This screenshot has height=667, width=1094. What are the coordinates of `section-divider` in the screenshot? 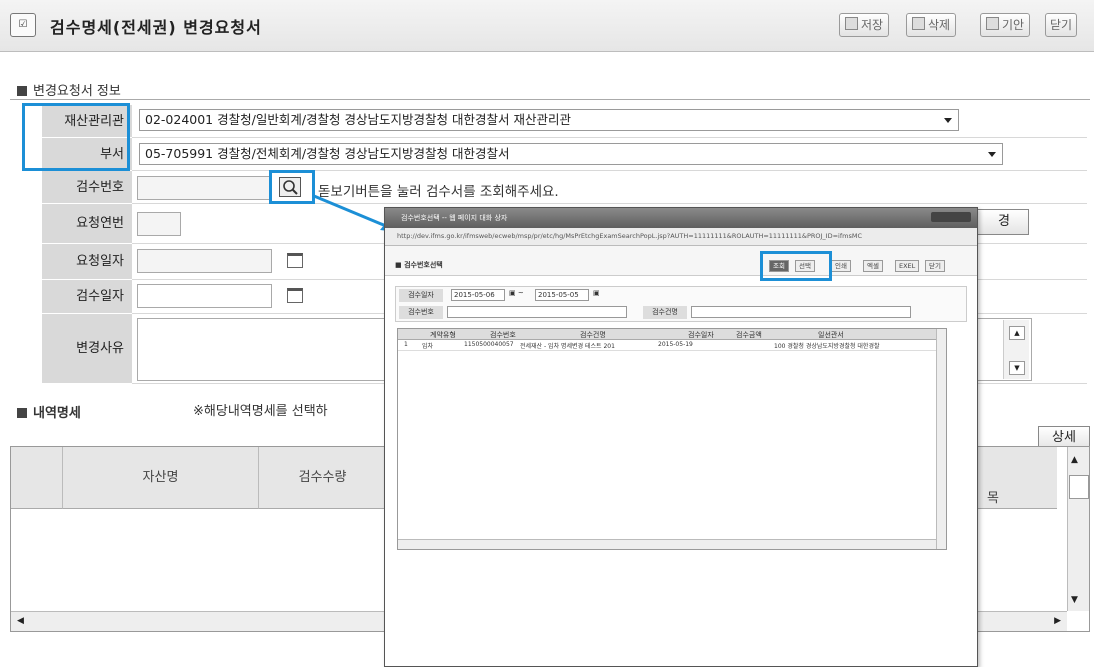 It's located at (550, 99).